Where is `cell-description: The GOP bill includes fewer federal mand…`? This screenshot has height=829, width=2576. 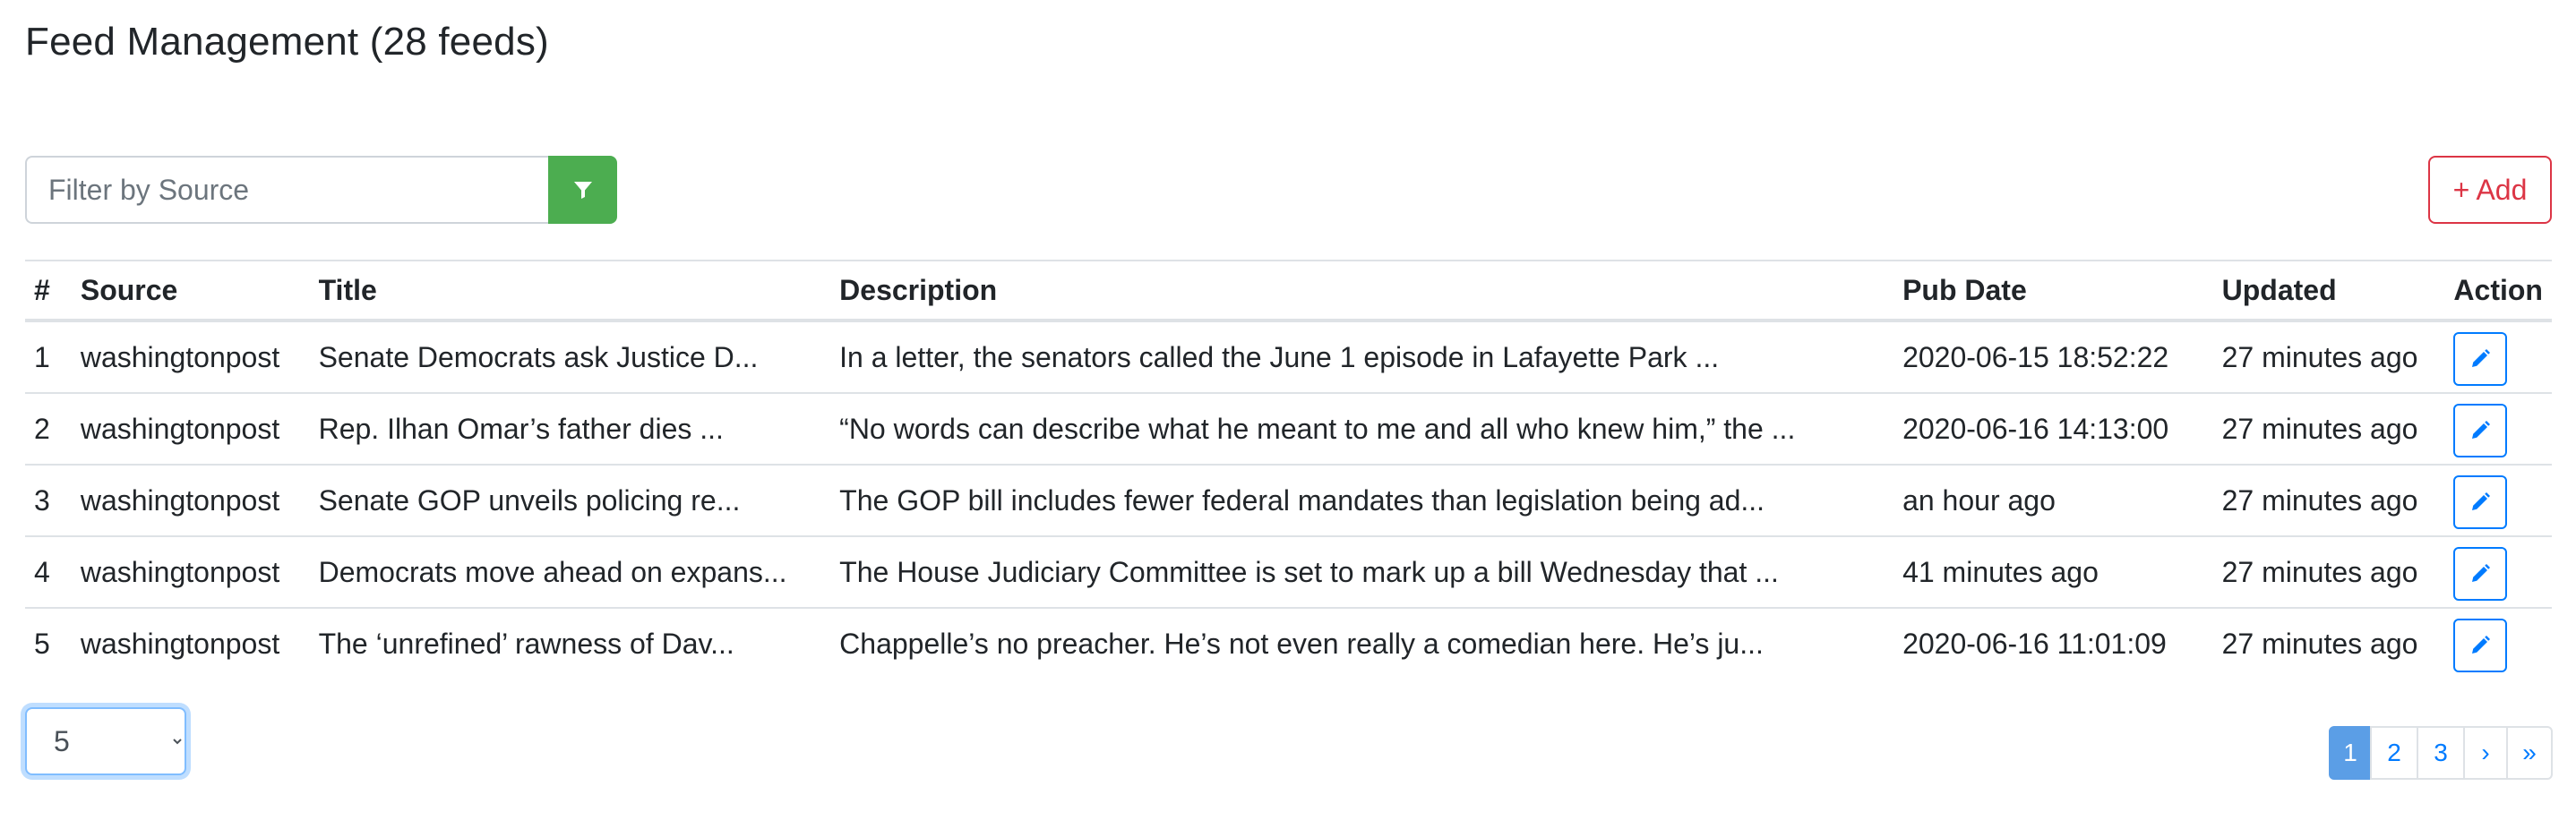
cell-description: The GOP bill includes fewer federal mand… is located at coordinates (1362, 501).